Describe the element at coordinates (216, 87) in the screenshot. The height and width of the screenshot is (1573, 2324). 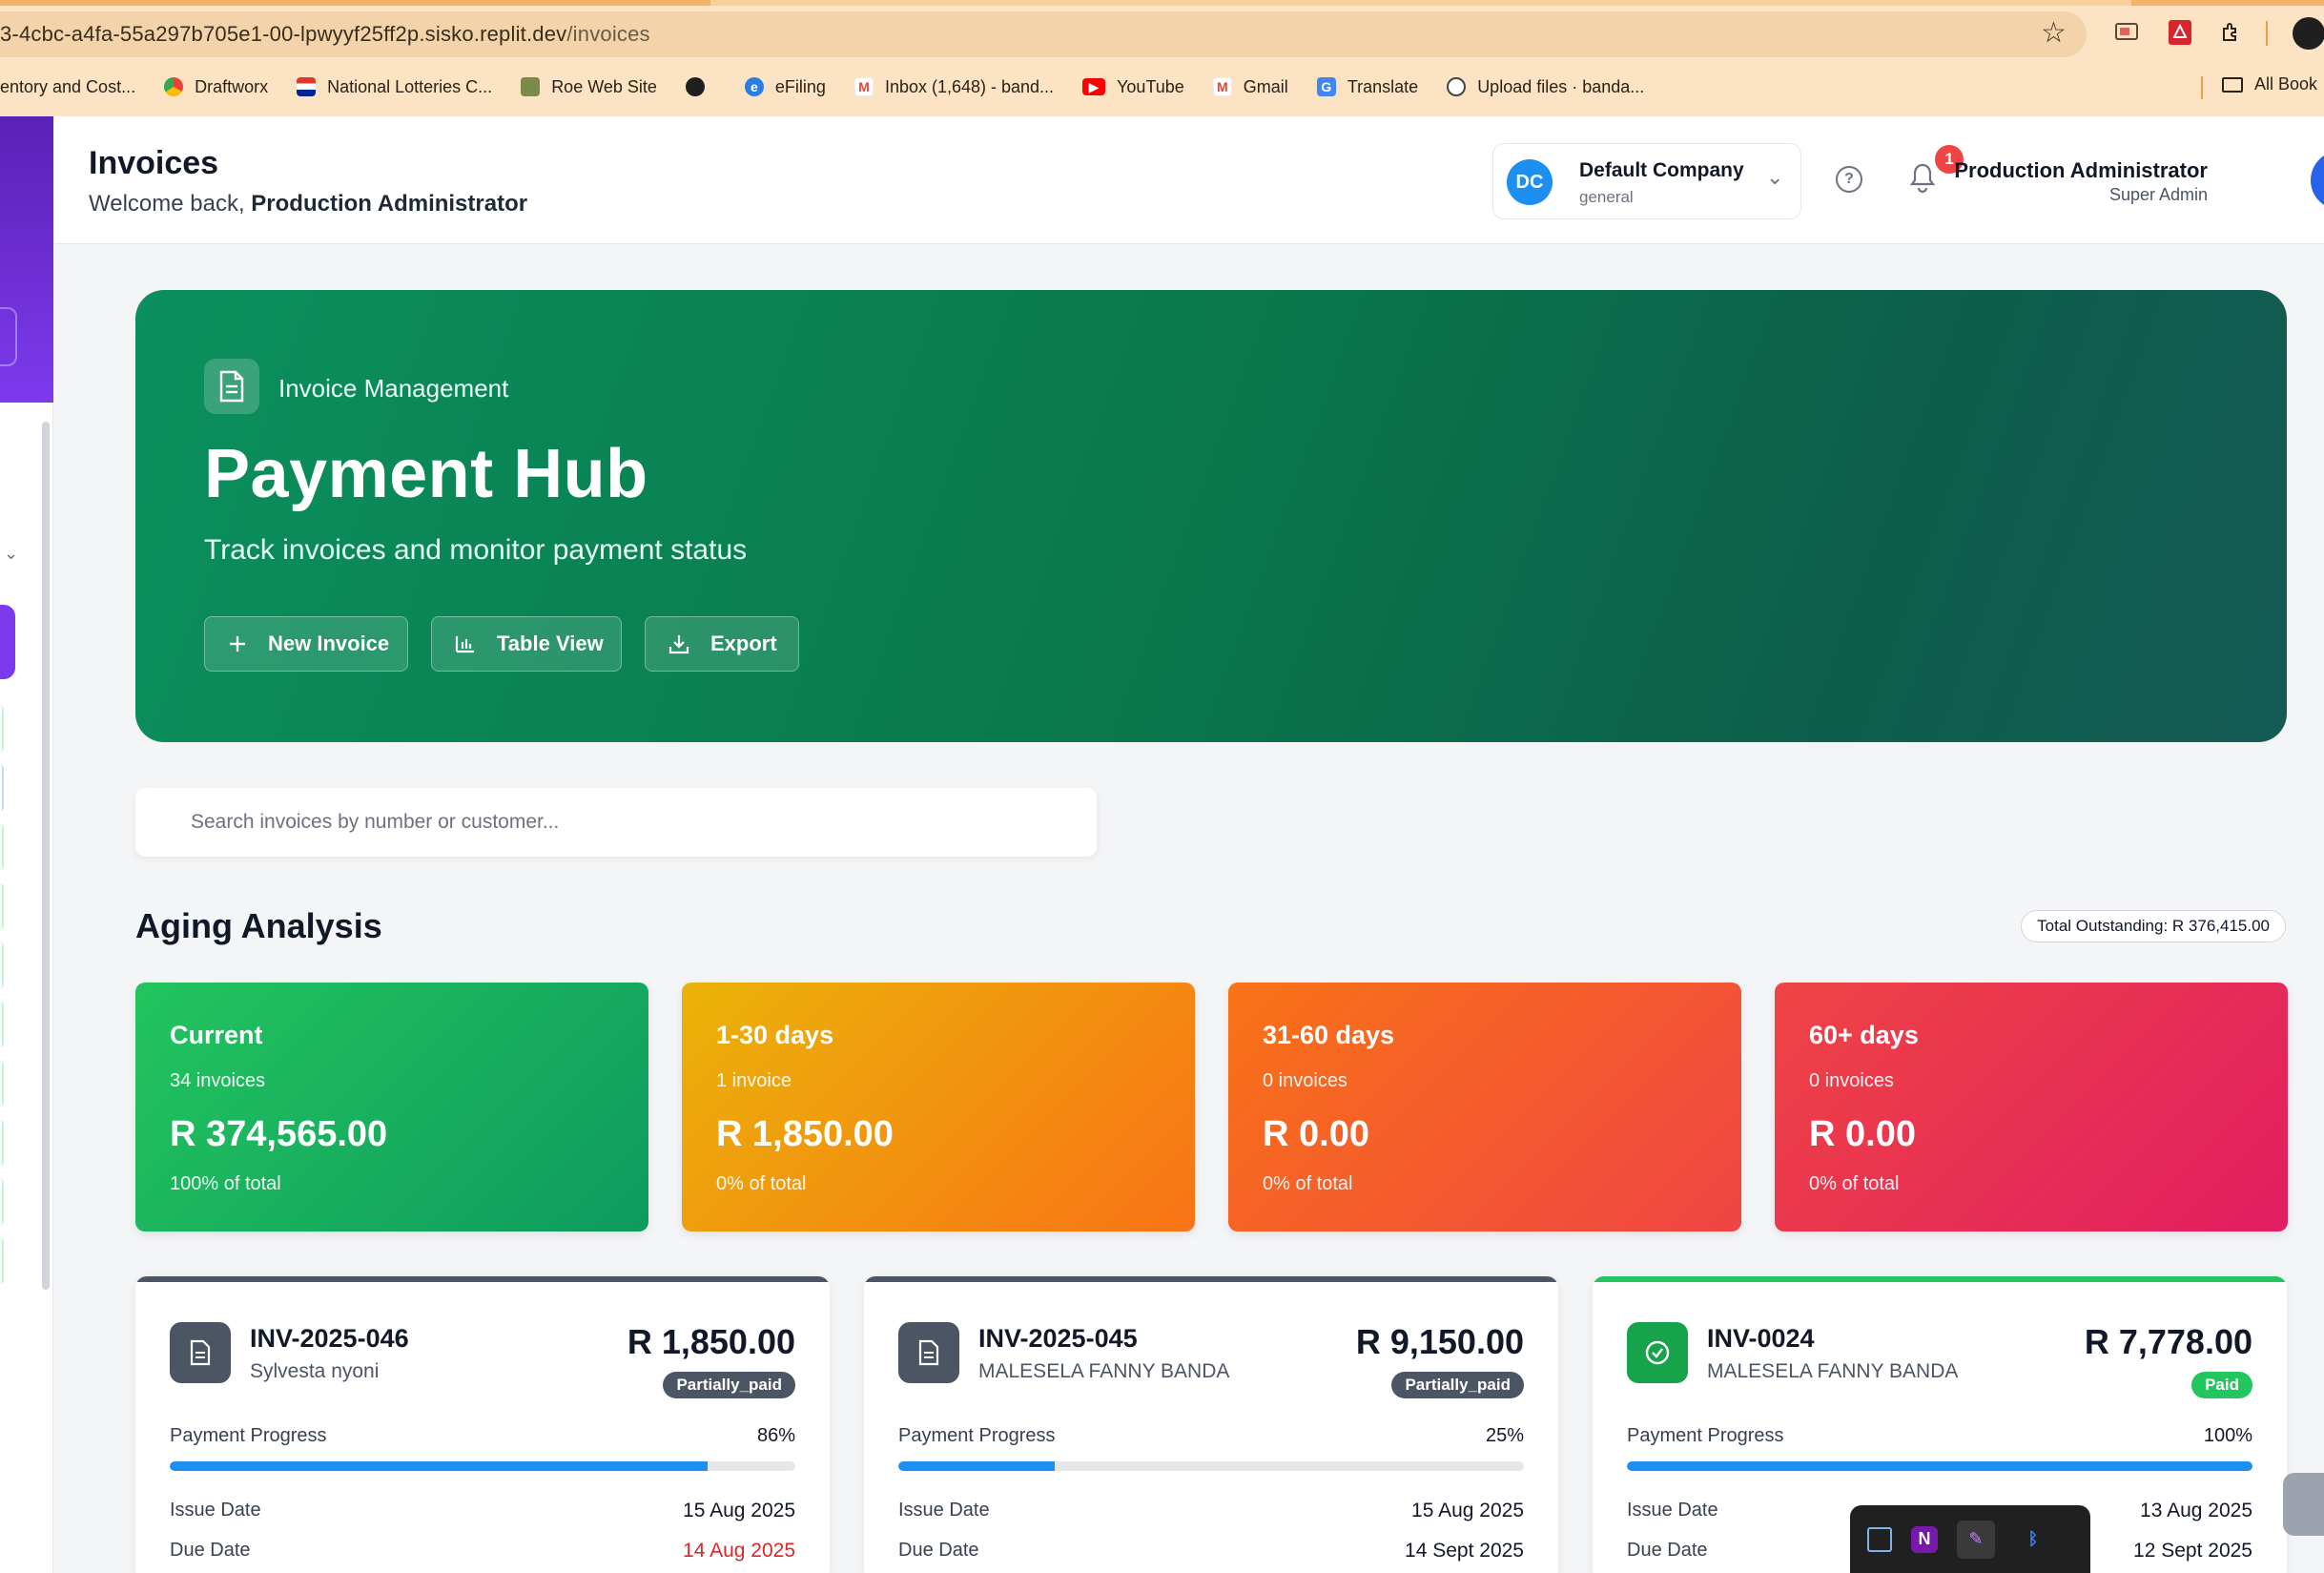
I see `bookmark-item: Draftworx` at that location.